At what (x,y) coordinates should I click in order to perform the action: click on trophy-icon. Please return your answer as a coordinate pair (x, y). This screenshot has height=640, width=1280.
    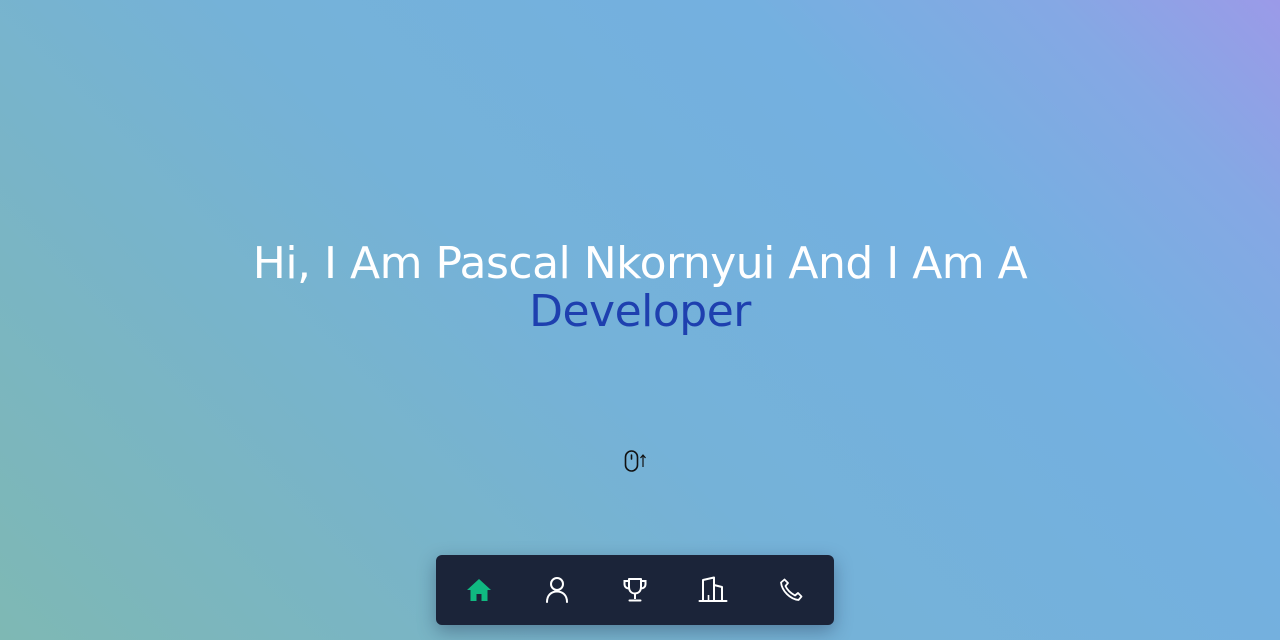
    Looking at the image, I should click on (635, 590).